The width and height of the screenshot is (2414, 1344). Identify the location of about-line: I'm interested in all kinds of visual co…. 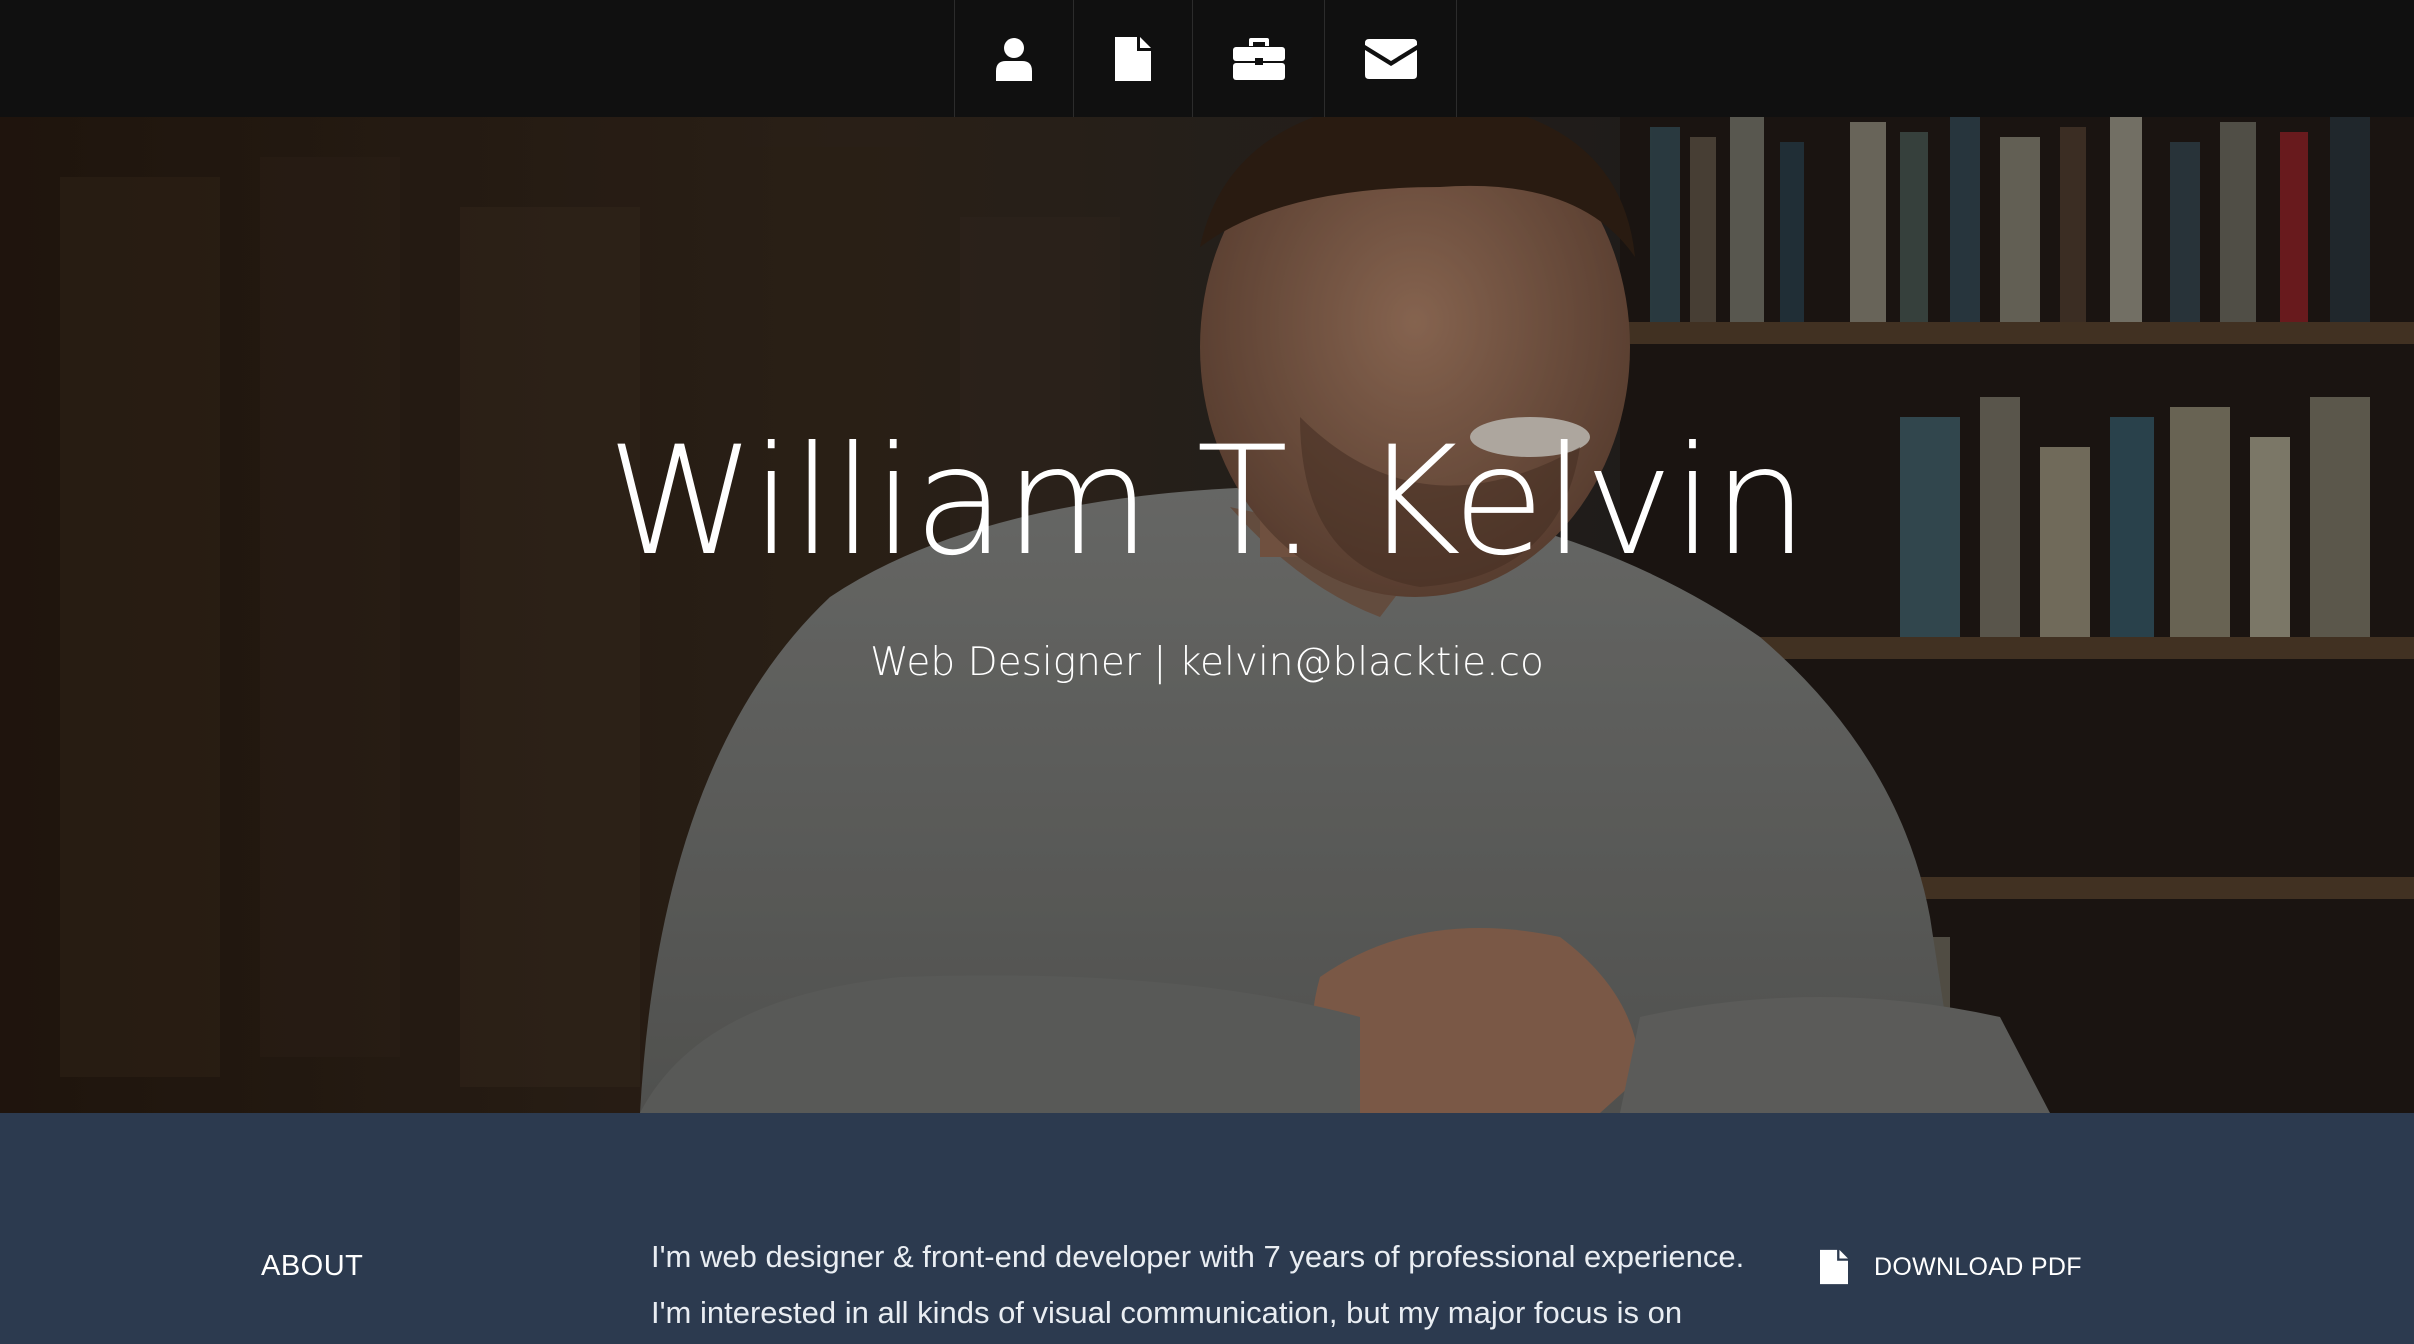
(1167, 1312).